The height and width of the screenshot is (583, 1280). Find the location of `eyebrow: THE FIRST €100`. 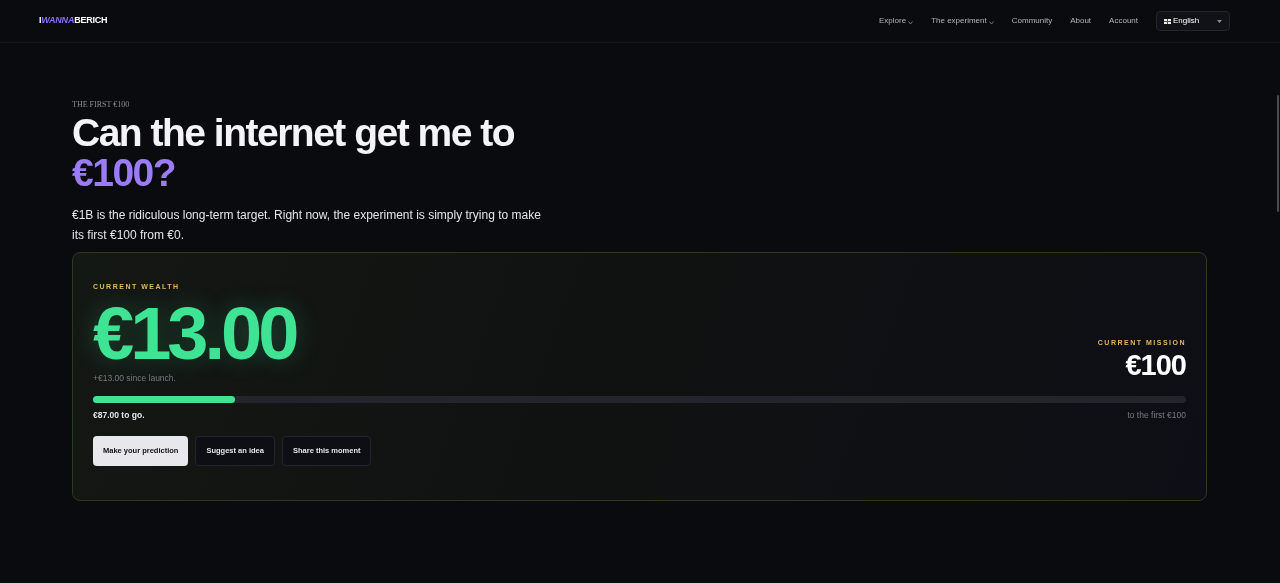

eyebrow: THE FIRST €100 is located at coordinates (101, 105).